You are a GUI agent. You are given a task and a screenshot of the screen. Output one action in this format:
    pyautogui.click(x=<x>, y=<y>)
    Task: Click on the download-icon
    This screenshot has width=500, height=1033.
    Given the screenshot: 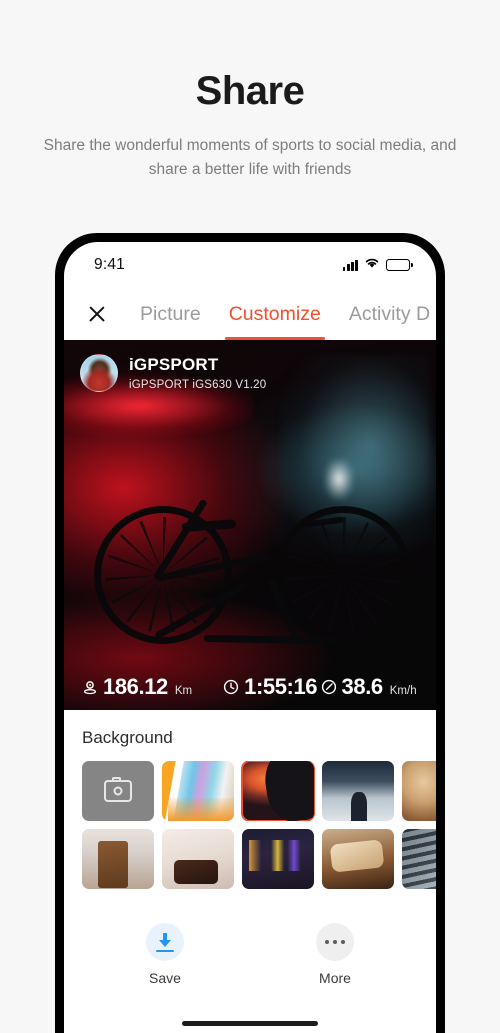 What is the action you would take?
    pyautogui.click(x=165, y=942)
    